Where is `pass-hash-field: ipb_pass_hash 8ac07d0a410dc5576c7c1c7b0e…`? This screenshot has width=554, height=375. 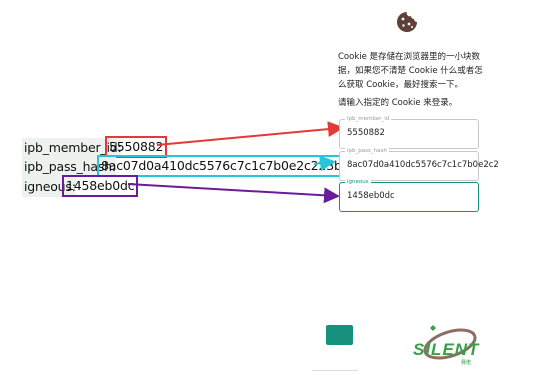 pass-hash-field: ipb_pass_hash 8ac07d0a410dc5576c7c1c7b0e… is located at coordinates (419, 164).